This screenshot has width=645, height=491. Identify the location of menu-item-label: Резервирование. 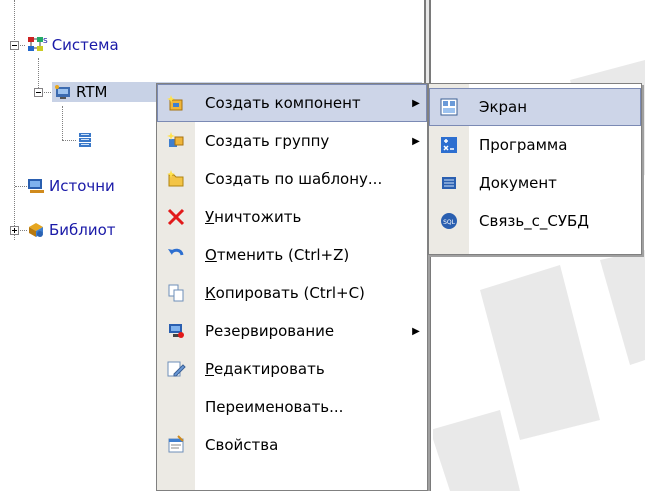
(270, 331).